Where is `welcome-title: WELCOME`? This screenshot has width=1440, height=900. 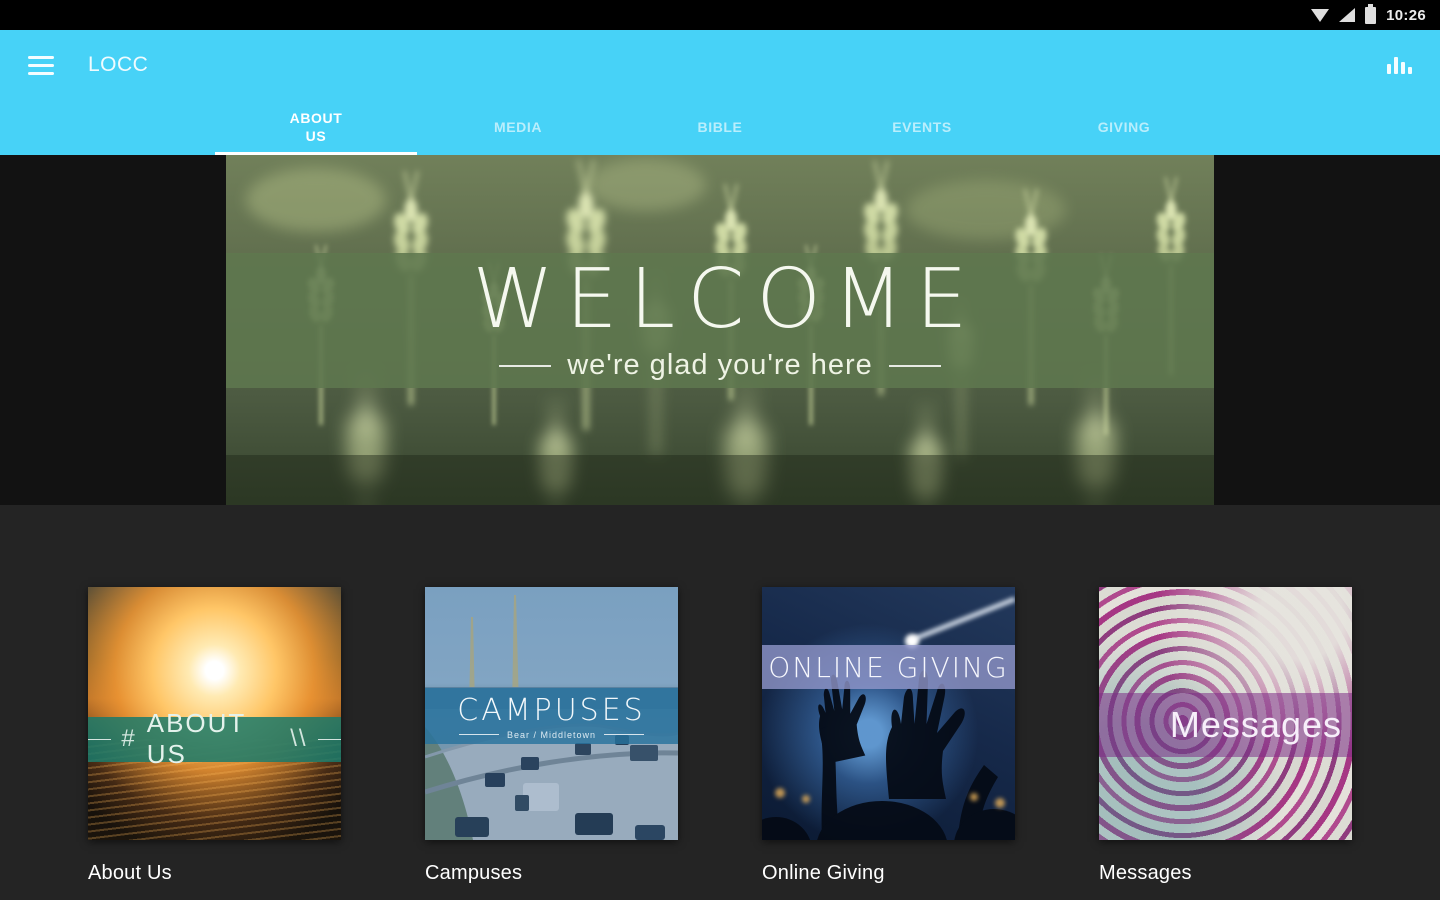 welcome-title: WELCOME is located at coordinates (726, 299).